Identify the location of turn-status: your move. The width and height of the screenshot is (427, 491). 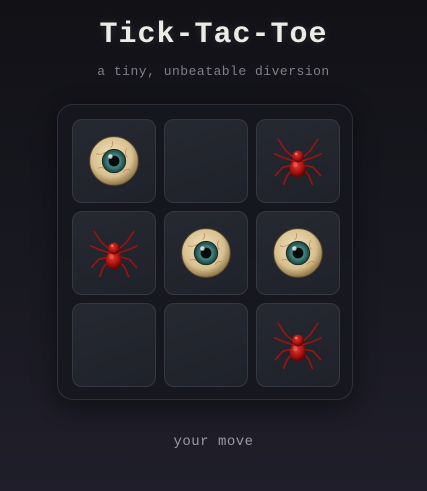
(213, 442).